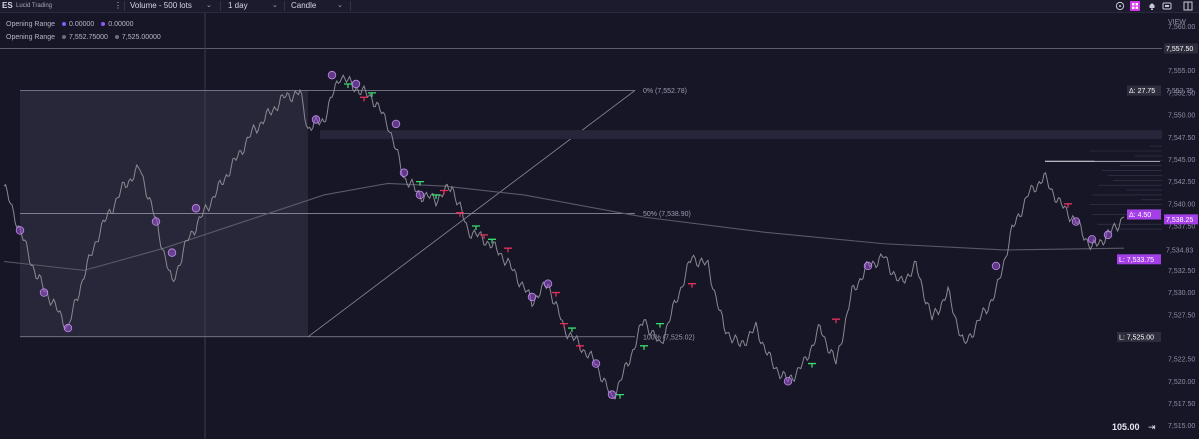 The height and width of the screenshot is (439, 1199). Describe the element at coordinates (1181, 271) in the screenshot. I see `y-tick-label: 7,532.50` at that location.